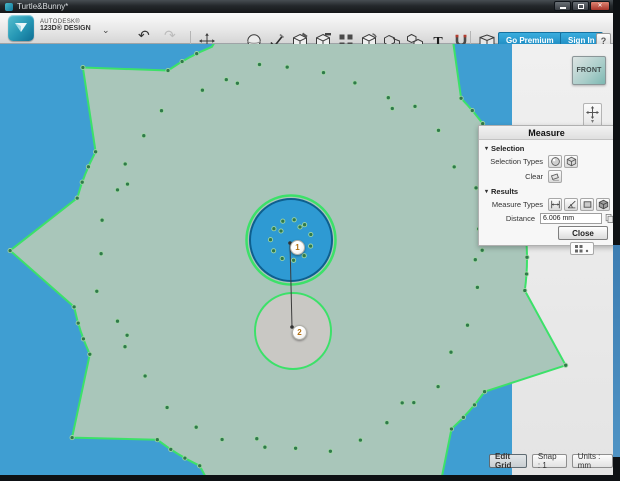 This screenshot has height=481, width=620. Describe the element at coordinates (170, 35) in the screenshot. I see `redo-button: ↷` at that location.